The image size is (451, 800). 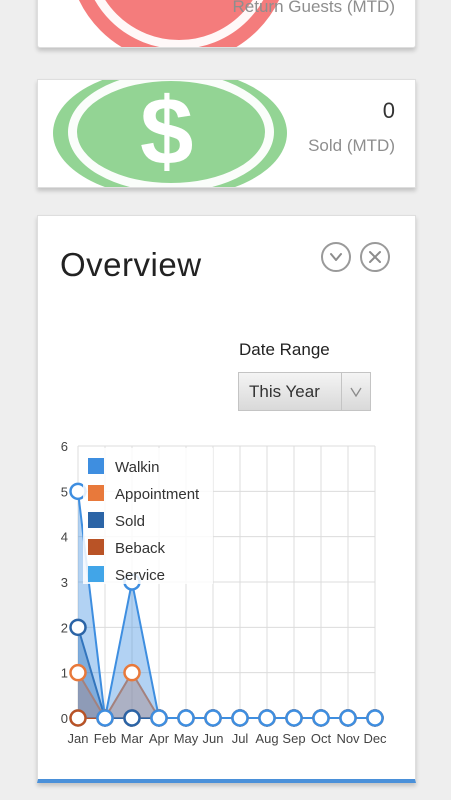 I want to click on x-tick-label: Jan, so click(x=78, y=738).